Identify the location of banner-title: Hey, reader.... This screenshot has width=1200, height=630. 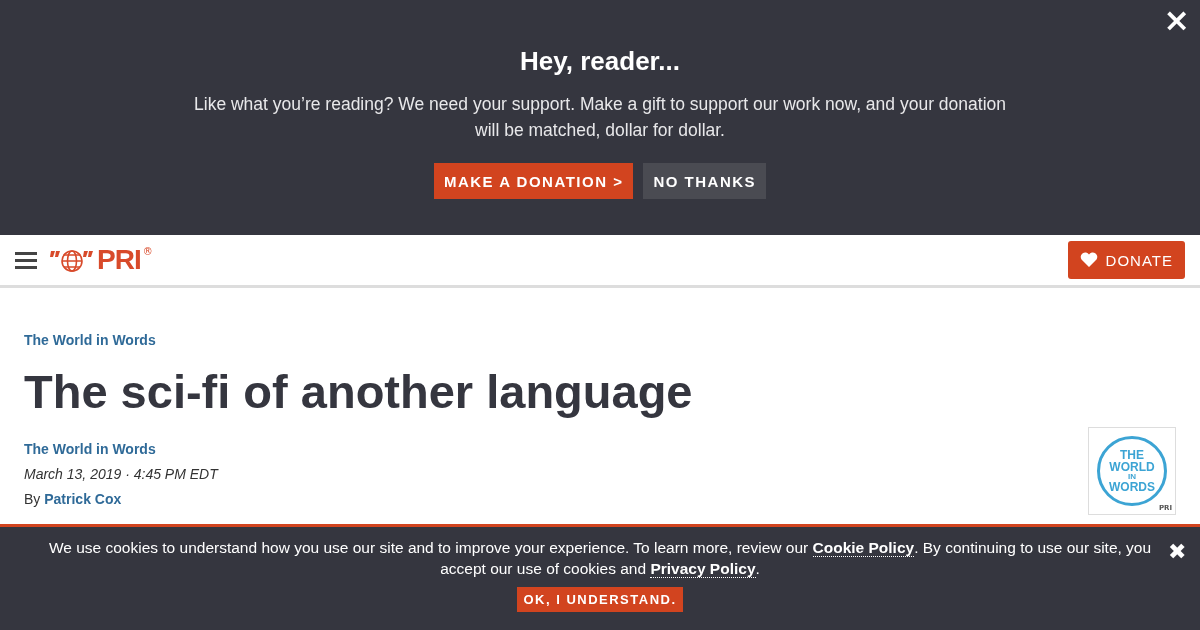
(600, 61).